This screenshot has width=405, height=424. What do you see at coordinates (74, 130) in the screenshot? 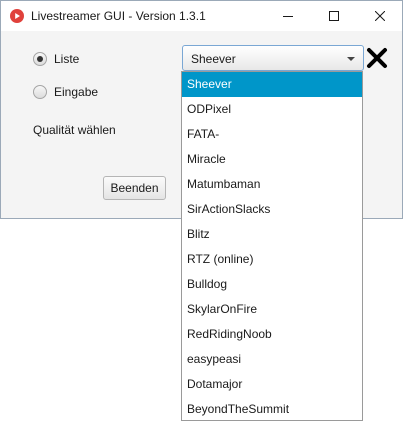
I see `quality-label: Qualität wählen` at bounding box center [74, 130].